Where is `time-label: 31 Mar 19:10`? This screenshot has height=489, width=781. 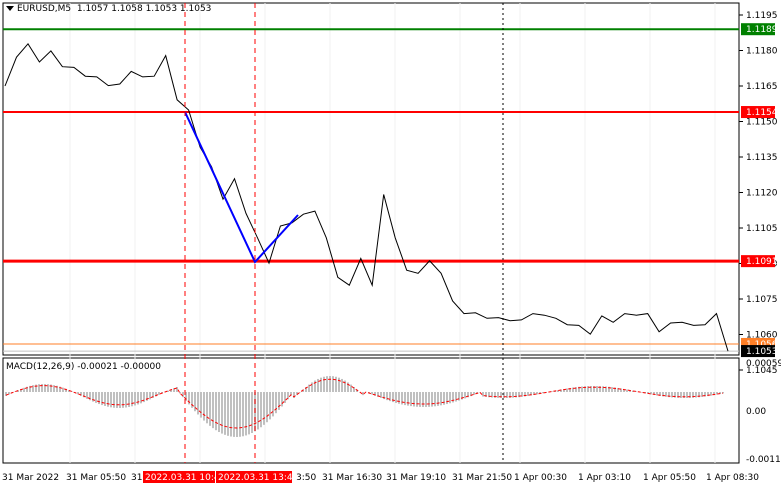 time-label: 31 Mar 19:10 is located at coordinates (416, 478).